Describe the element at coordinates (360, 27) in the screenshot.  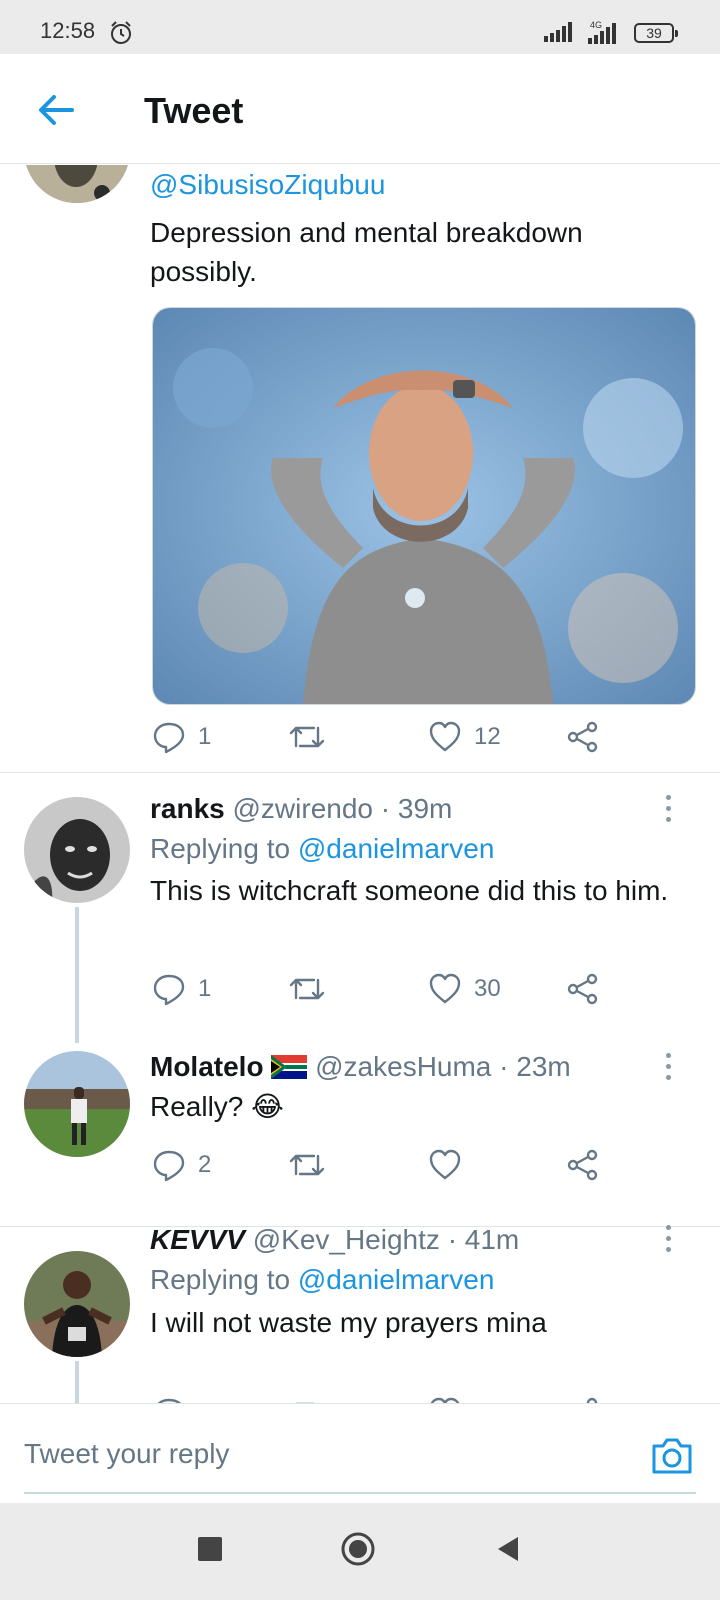
I see `status-bar: 12:58 4G 39` at that location.